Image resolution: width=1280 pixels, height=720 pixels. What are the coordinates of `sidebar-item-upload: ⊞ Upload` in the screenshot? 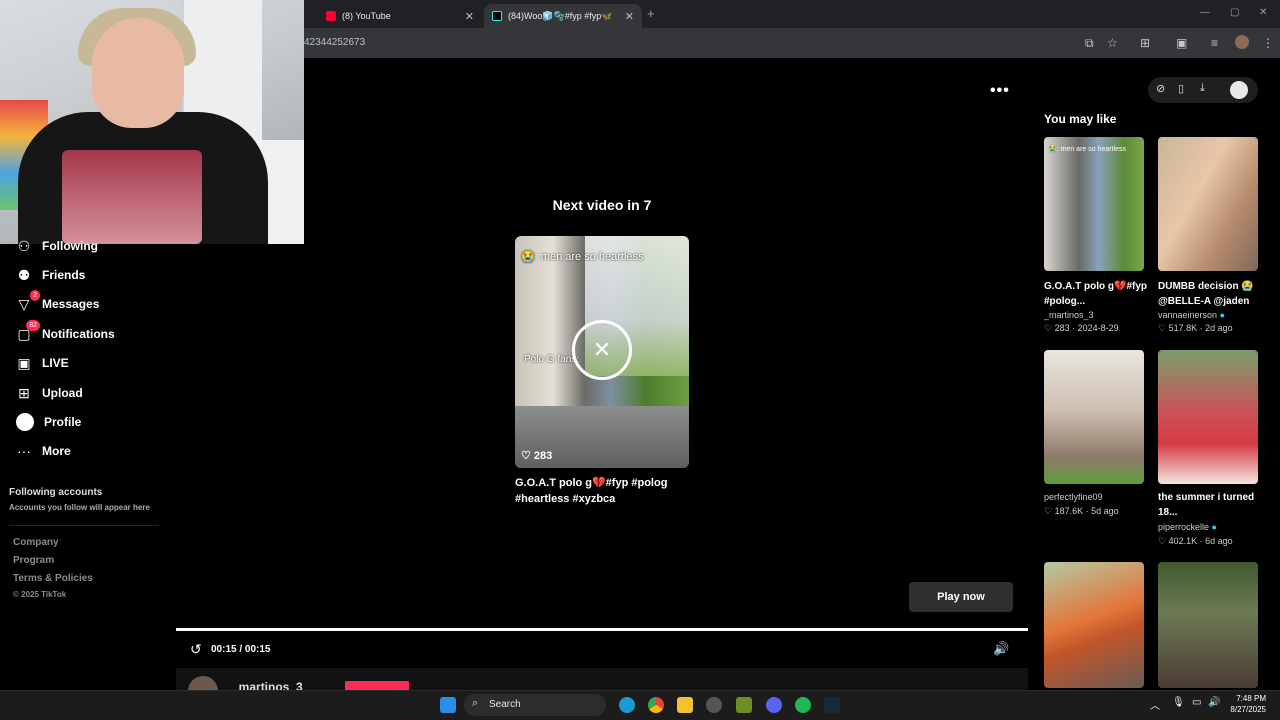 It's located at (49, 393).